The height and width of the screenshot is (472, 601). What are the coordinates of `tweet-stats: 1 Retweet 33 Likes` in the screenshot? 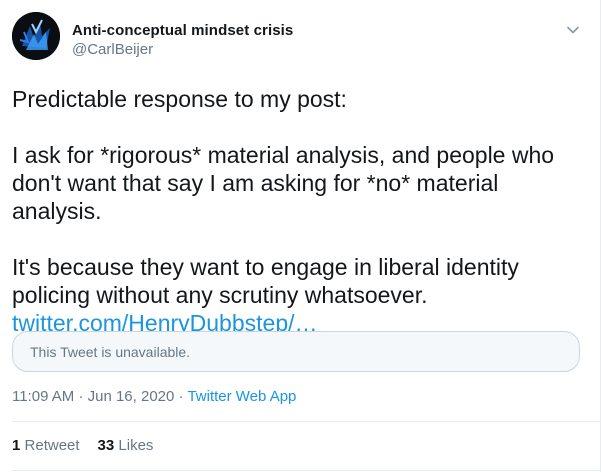 It's located at (82, 445).